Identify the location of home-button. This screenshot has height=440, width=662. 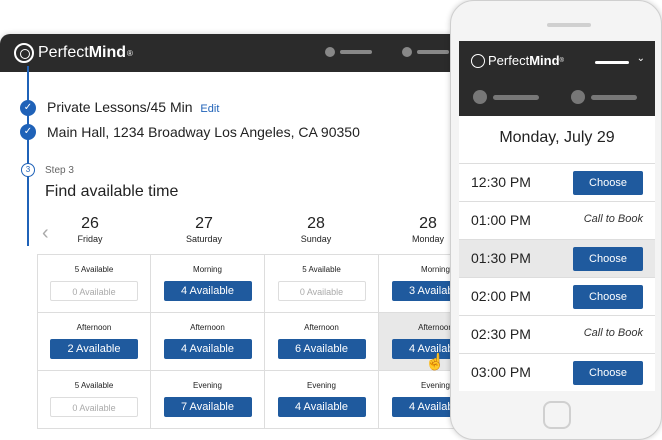
(557, 415).